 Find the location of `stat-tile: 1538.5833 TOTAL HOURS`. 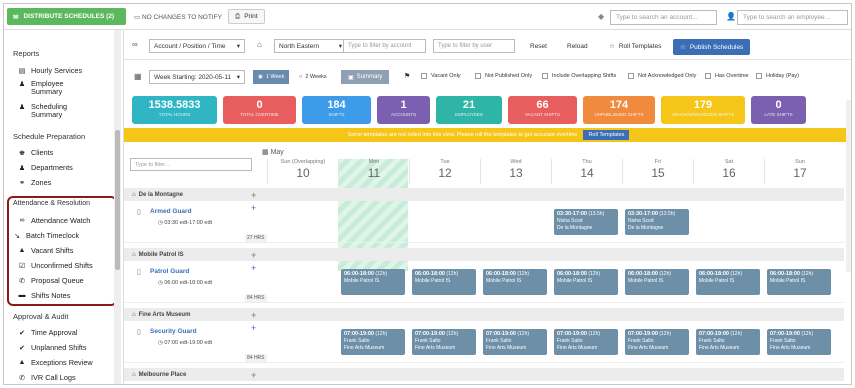

stat-tile: 1538.5833 TOTAL HOURS is located at coordinates (174, 110).